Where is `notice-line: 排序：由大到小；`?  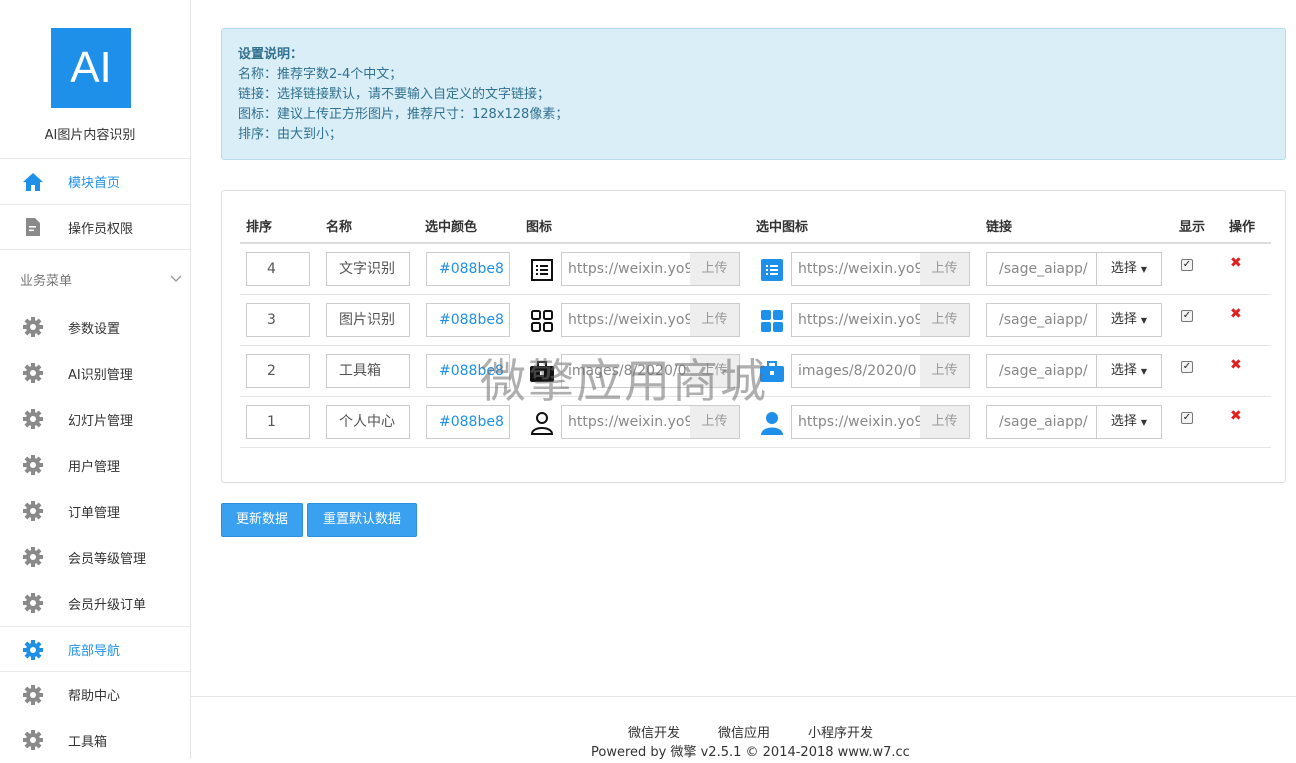 notice-line: 排序：由大到小； is located at coordinates (290, 134).